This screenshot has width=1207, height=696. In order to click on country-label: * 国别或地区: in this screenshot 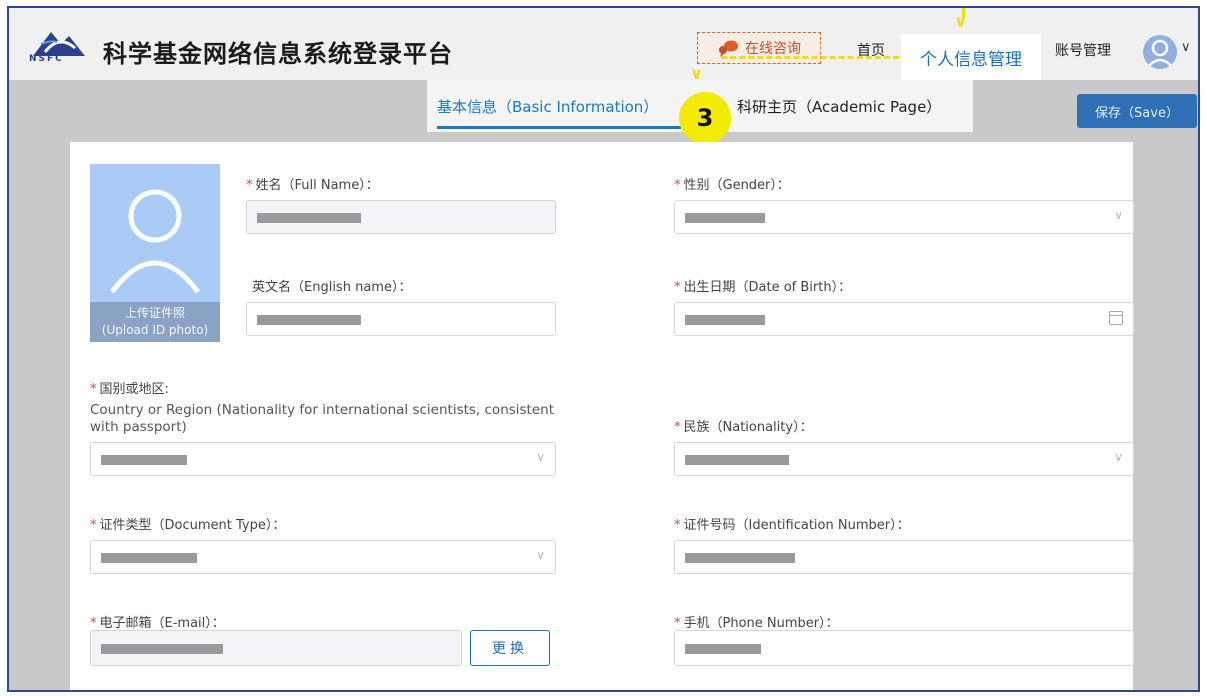, I will do `click(129, 387)`.